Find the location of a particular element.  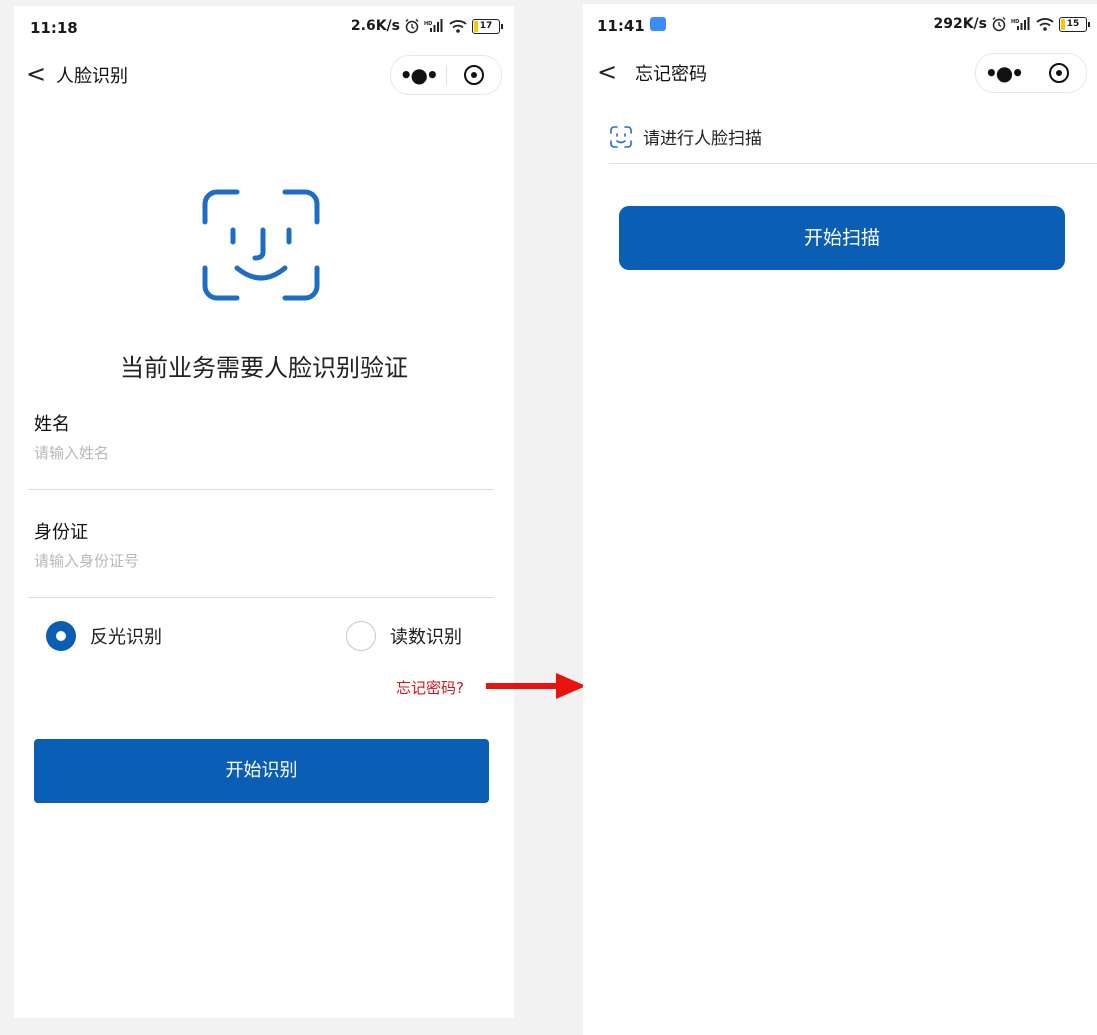

scan-prompt-row: 请进行人脸扫描 is located at coordinates (685, 136).